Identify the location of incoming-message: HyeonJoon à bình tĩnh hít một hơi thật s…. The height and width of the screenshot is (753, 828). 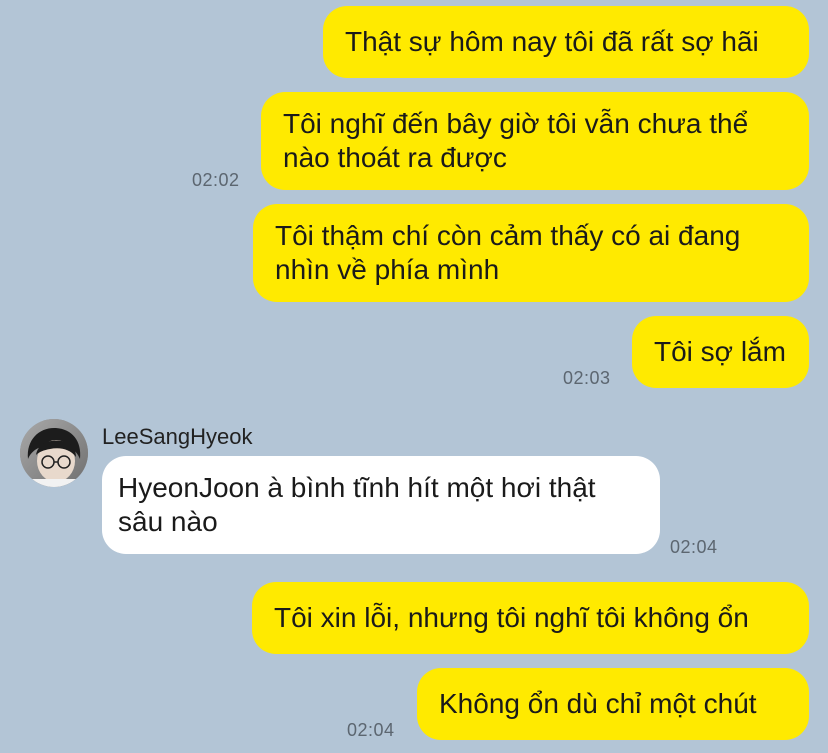
(381, 505).